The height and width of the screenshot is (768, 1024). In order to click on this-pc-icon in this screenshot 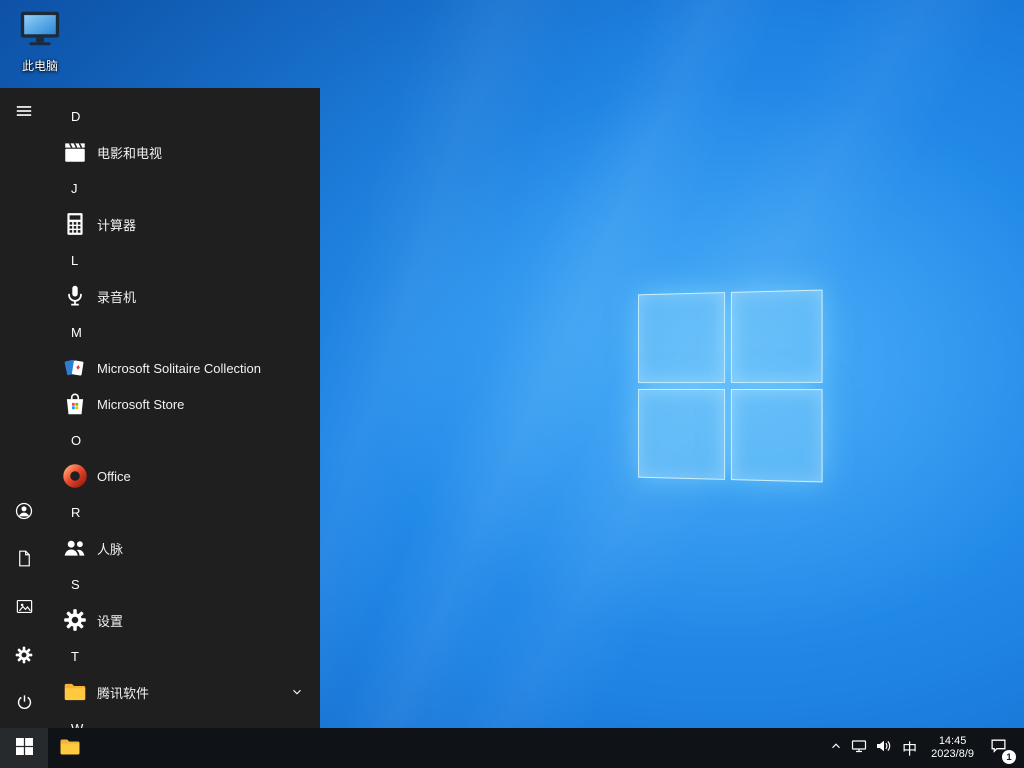, I will do `click(40, 31)`.